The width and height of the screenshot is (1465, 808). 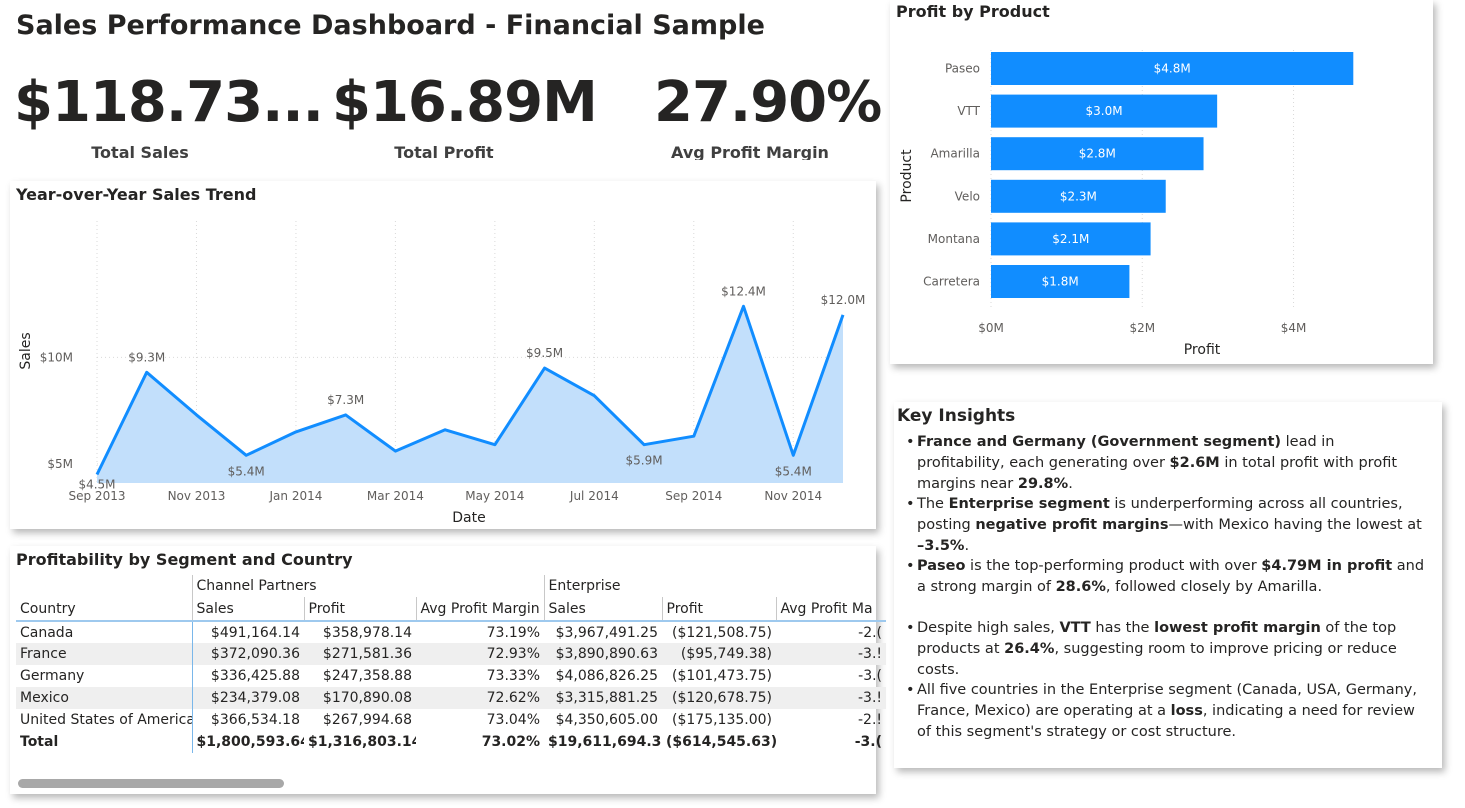 I want to click on y-axis-title: Sales, so click(x=26, y=350).